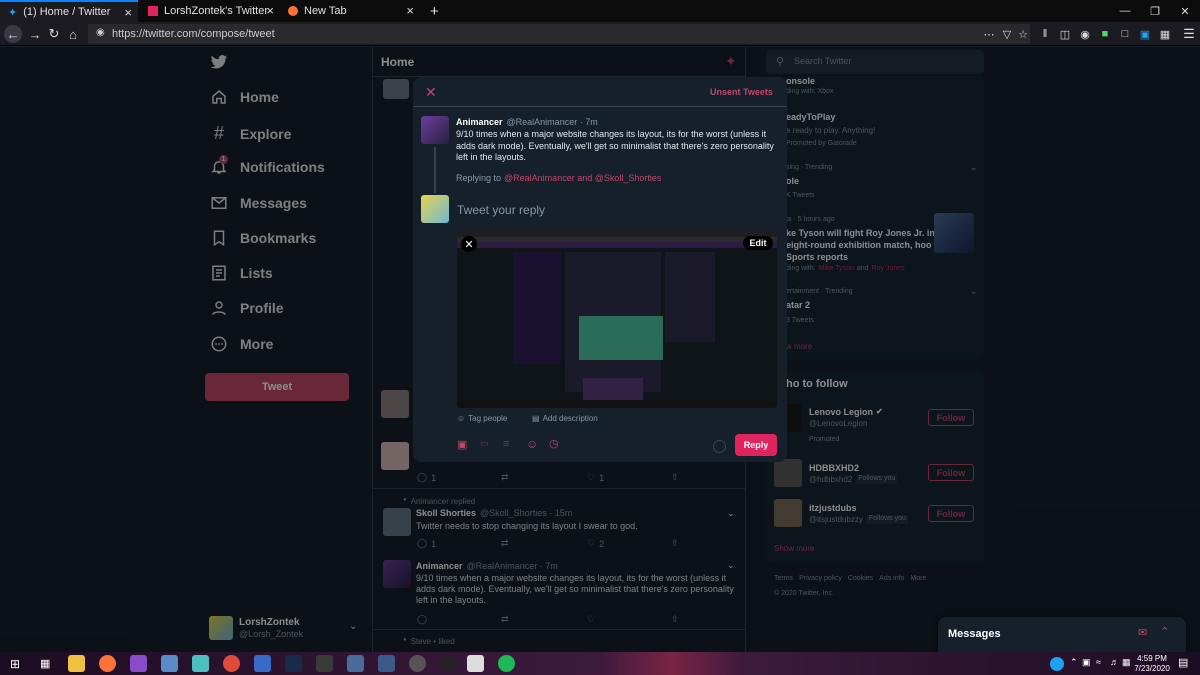 This screenshot has height=675, width=1200. What do you see at coordinates (35, 34) in the screenshot?
I see `forward-arrow-icon: →` at bounding box center [35, 34].